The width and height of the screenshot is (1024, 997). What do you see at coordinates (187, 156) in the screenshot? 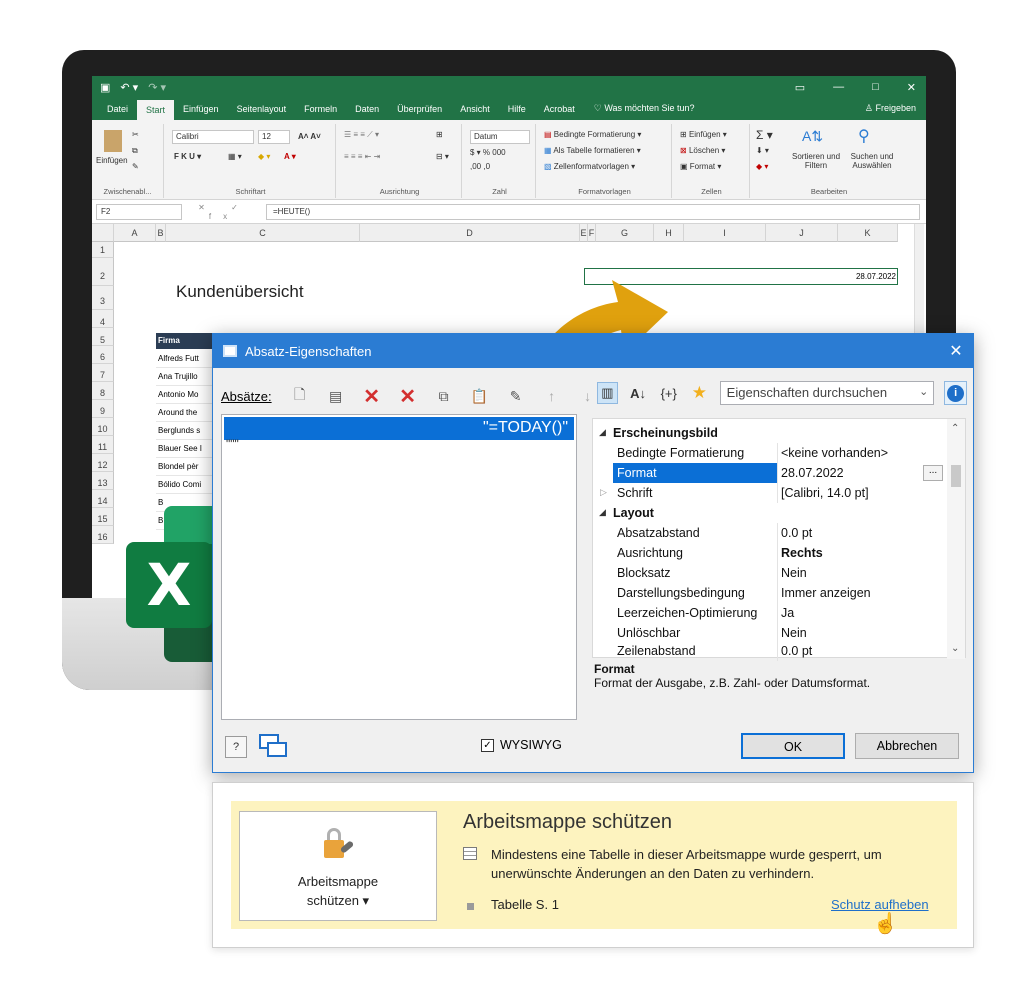
I see `bold-italic-underline-icons: F K U ▾` at bounding box center [187, 156].